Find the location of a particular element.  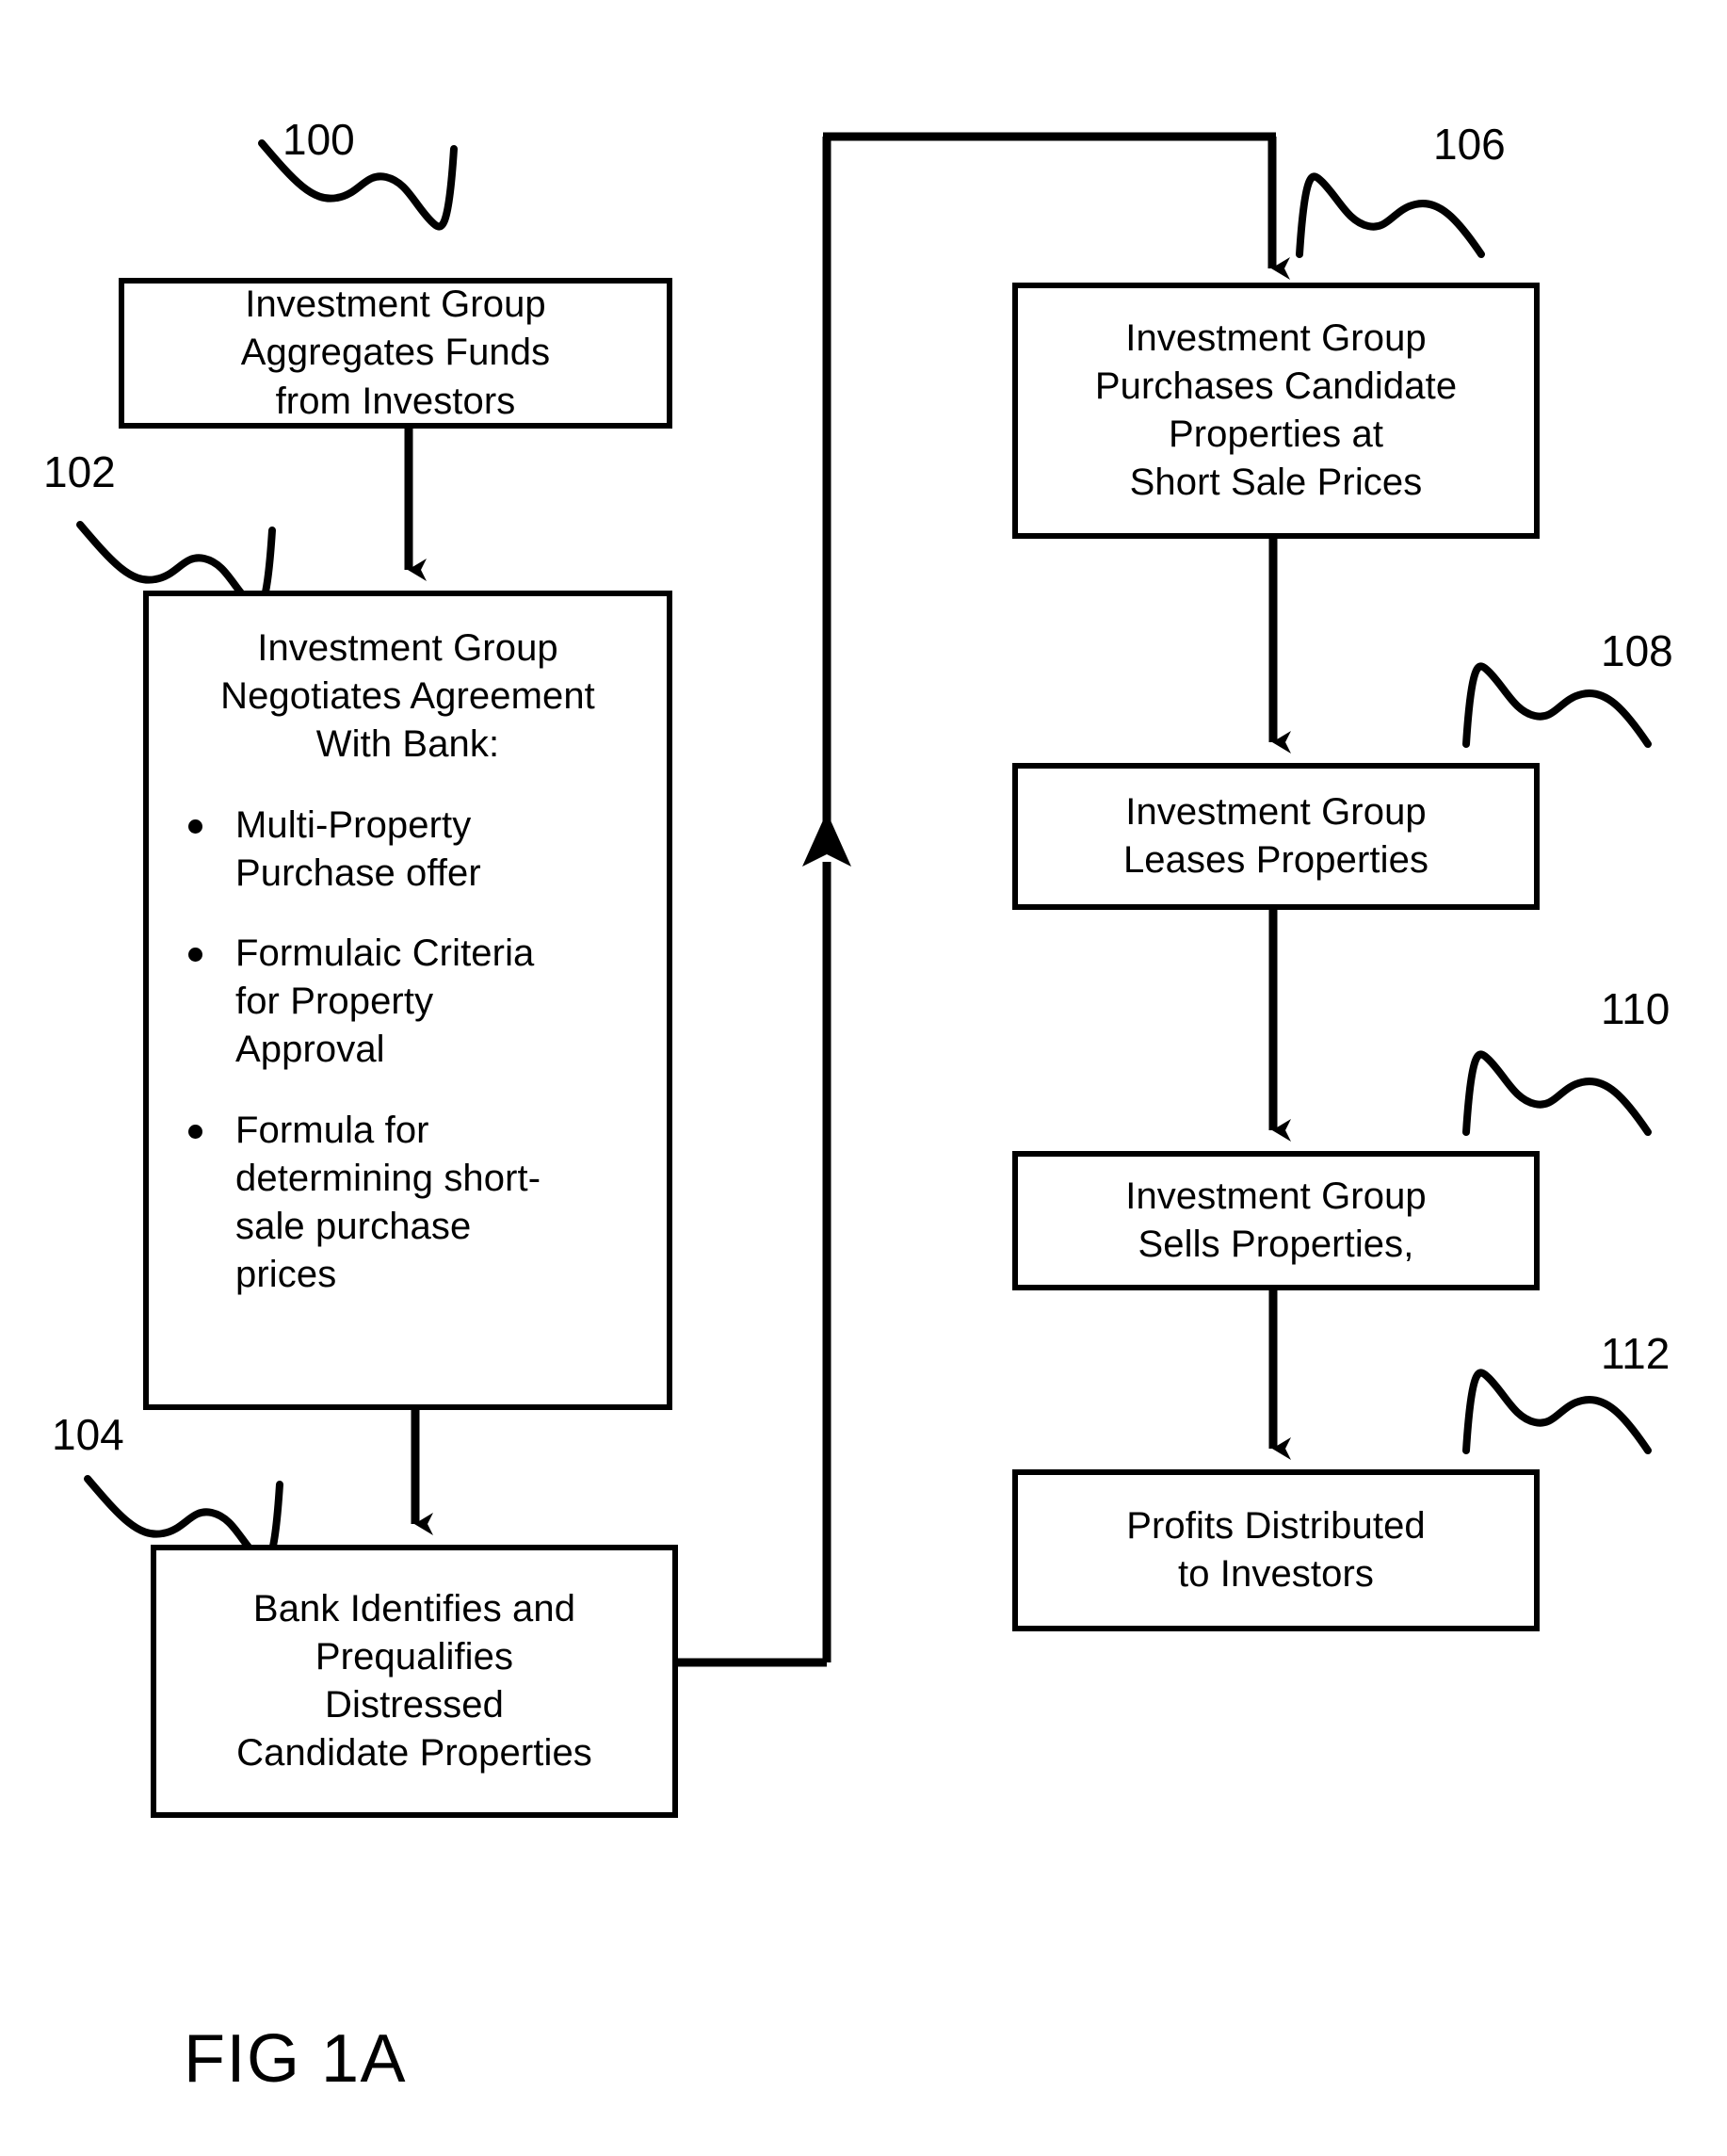

box-100-line-2: Aggregates Funds is located at coordinates (395, 353).